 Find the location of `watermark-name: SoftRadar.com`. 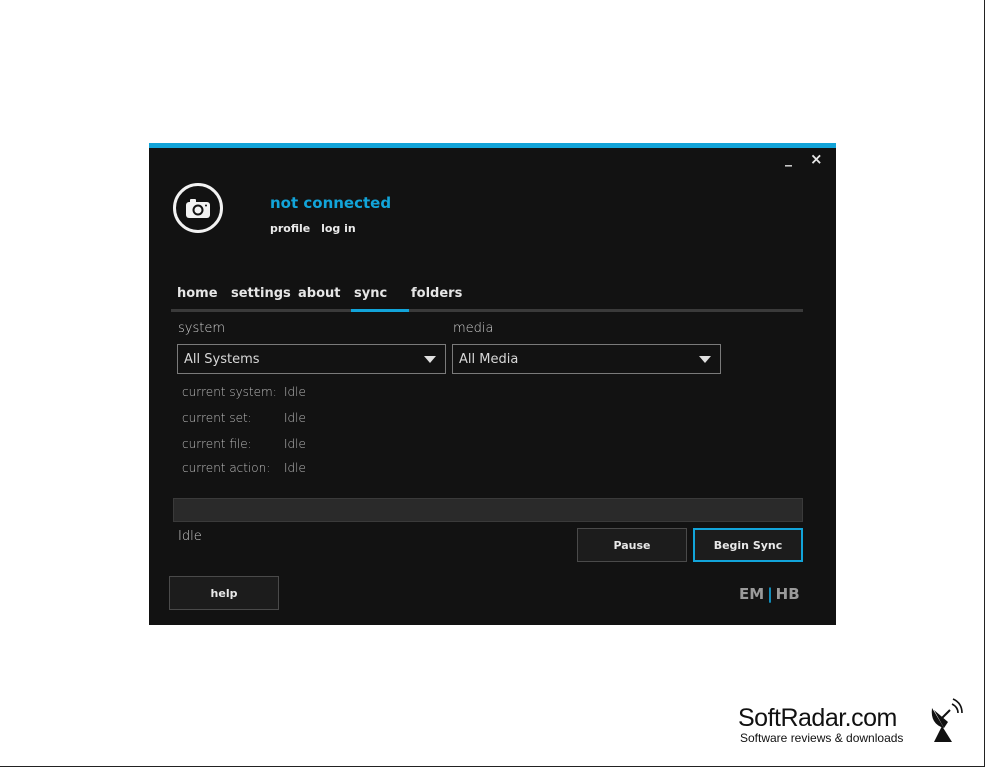

watermark-name: SoftRadar.com is located at coordinates (817, 718).